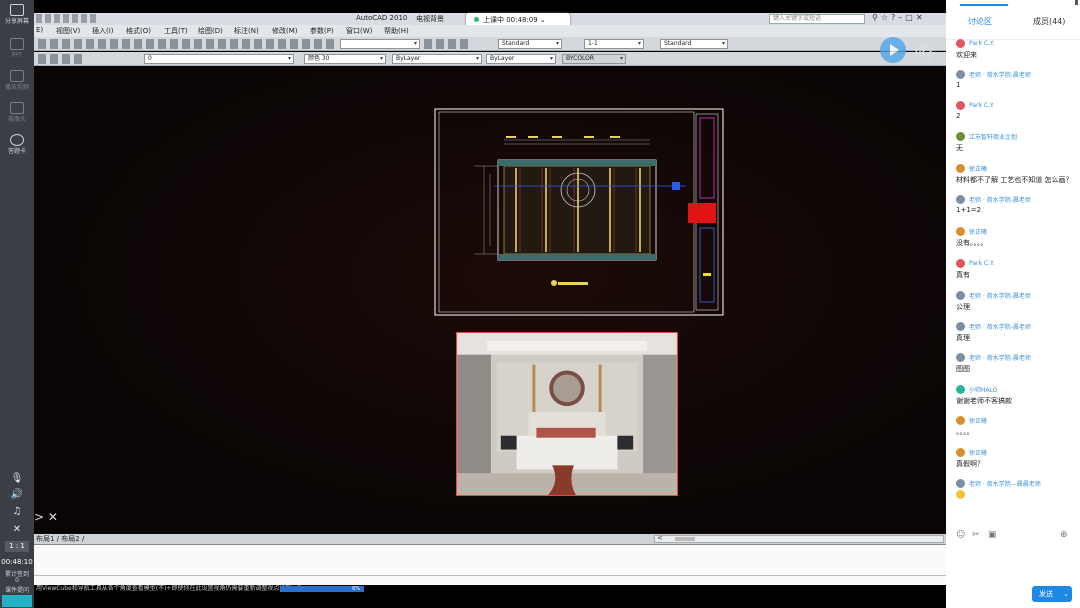 The image size is (1080, 608). What do you see at coordinates (430, 19) in the screenshot?
I see `file-title: 电视背景` at bounding box center [430, 19].